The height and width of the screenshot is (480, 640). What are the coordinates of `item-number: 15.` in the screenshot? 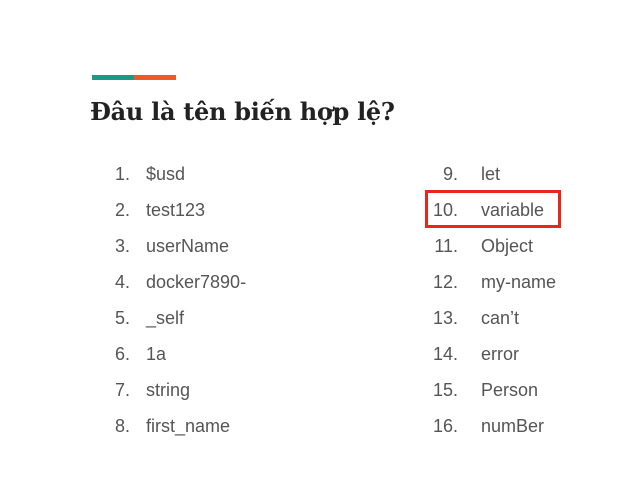 It's located at (445, 389).